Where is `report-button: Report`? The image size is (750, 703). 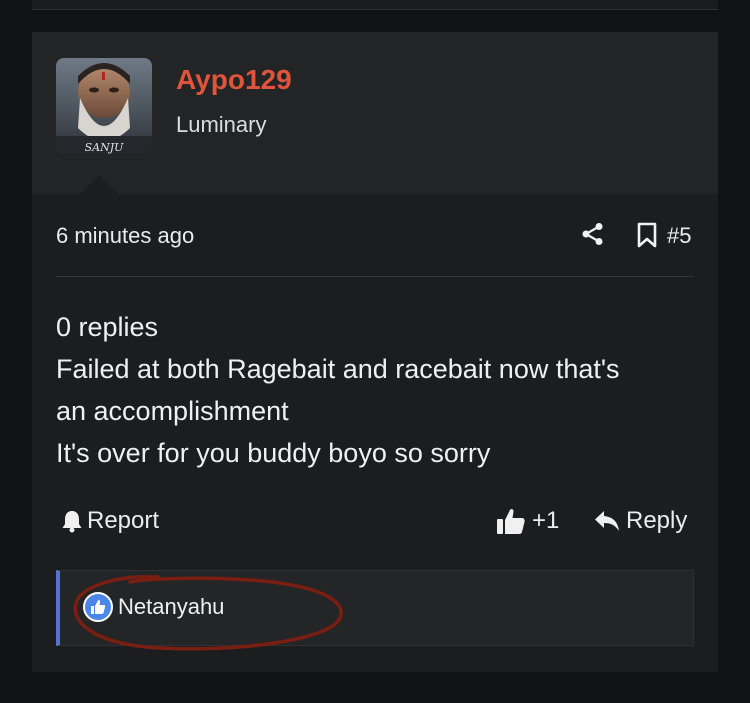
report-button: Report is located at coordinates (110, 521).